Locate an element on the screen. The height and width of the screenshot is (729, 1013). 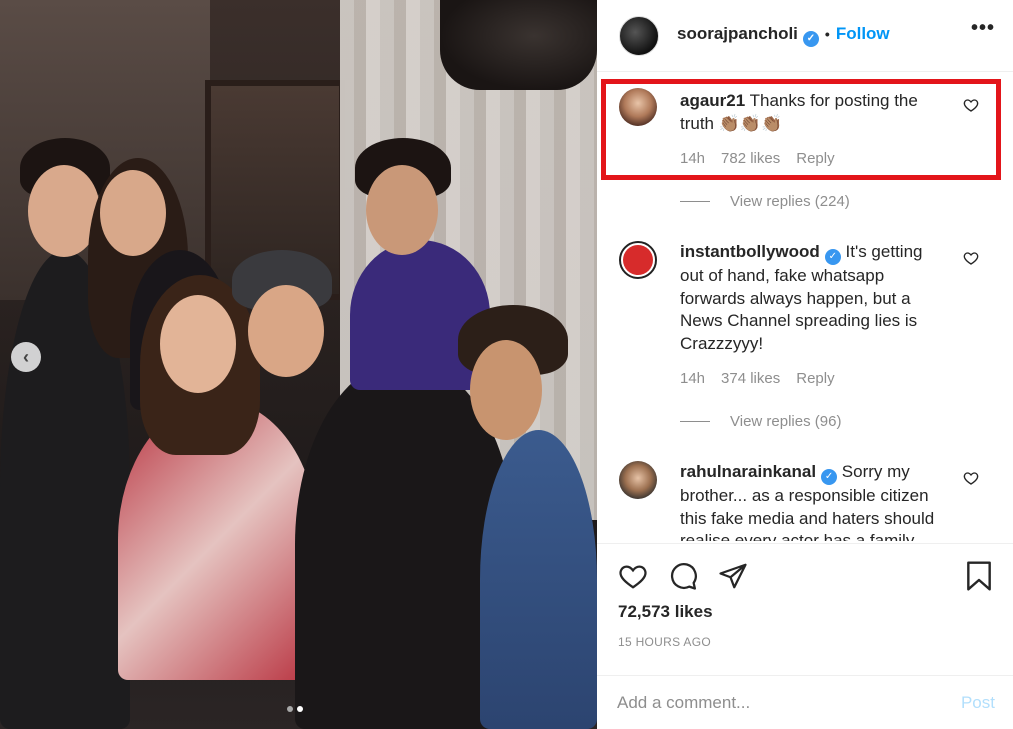
post-header: soorajpancholi ✓ • Follow ••• is located at coordinates (805, 36).